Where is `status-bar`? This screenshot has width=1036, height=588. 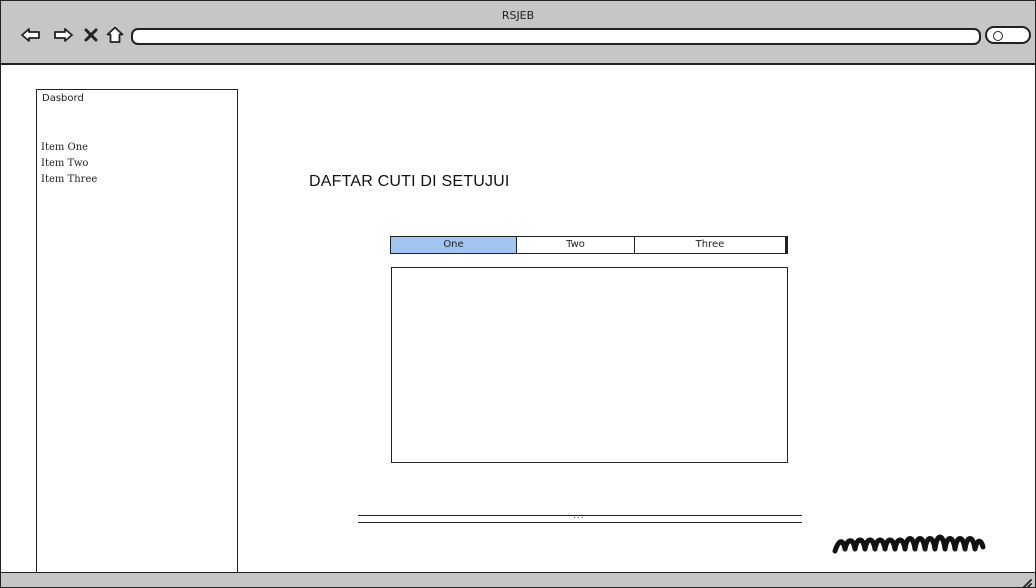
status-bar is located at coordinates (518, 579).